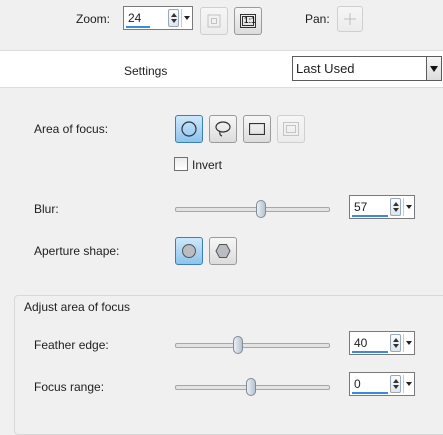  I want to click on area-of-focus-label: Area of focus:, so click(71, 129).